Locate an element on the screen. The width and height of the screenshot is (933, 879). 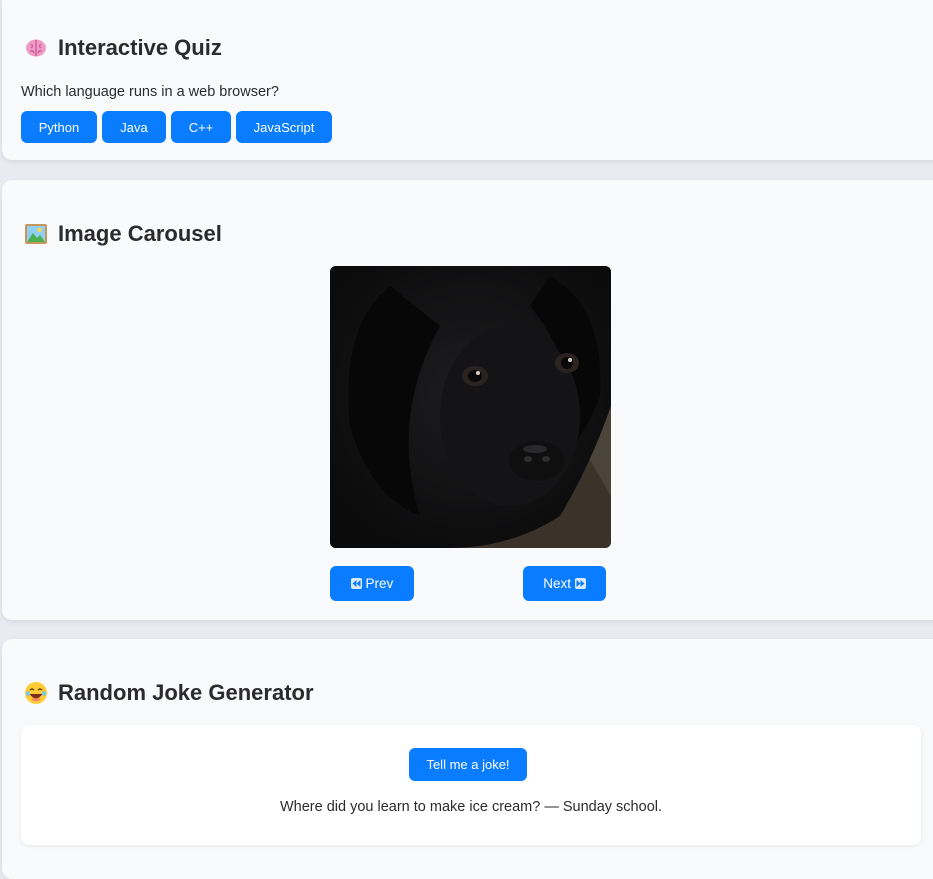
carousel-title: Image Carousel is located at coordinates (123, 234).